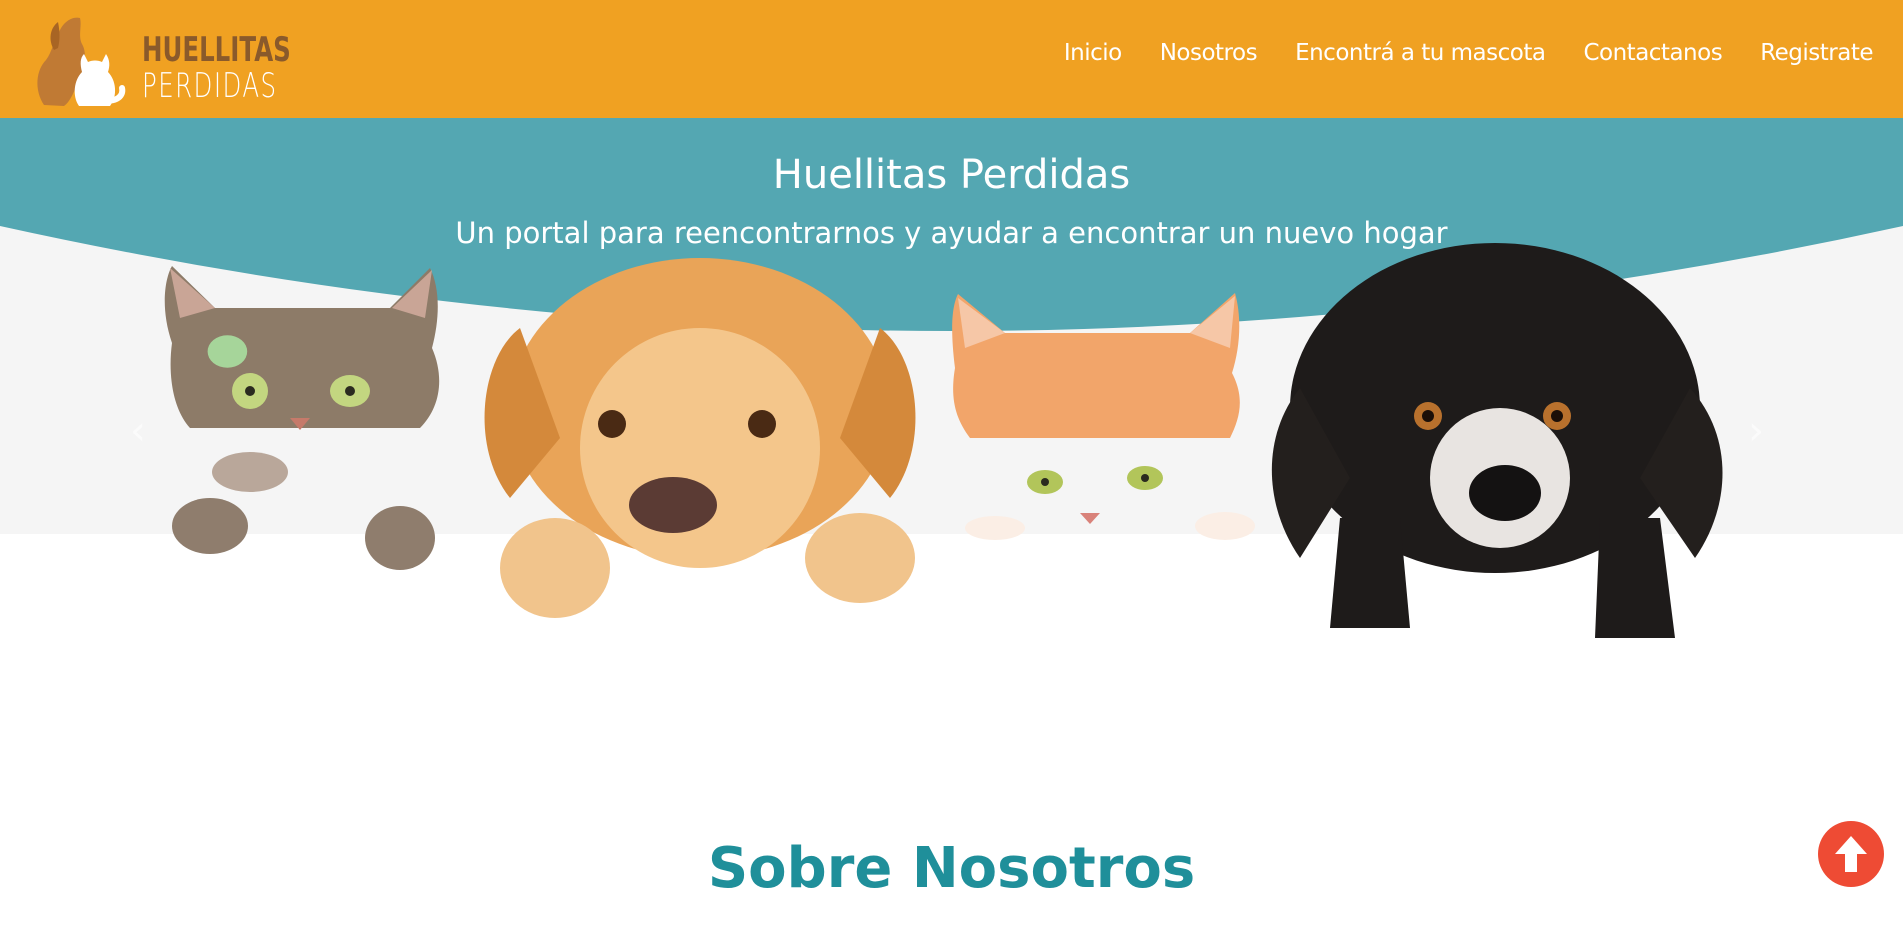 This screenshot has width=1903, height=927. Describe the element at coordinates (1103, 416) in the screenshot. I see `orange-cat-illustration` at that location.